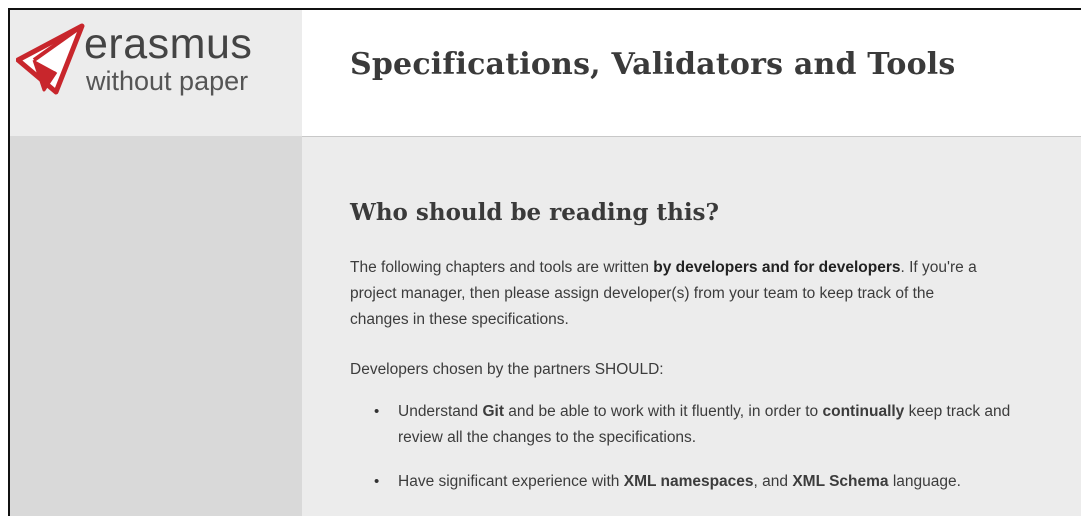  I want to click on page-title: Specifications, Validators and Tools, so click(653, 64).